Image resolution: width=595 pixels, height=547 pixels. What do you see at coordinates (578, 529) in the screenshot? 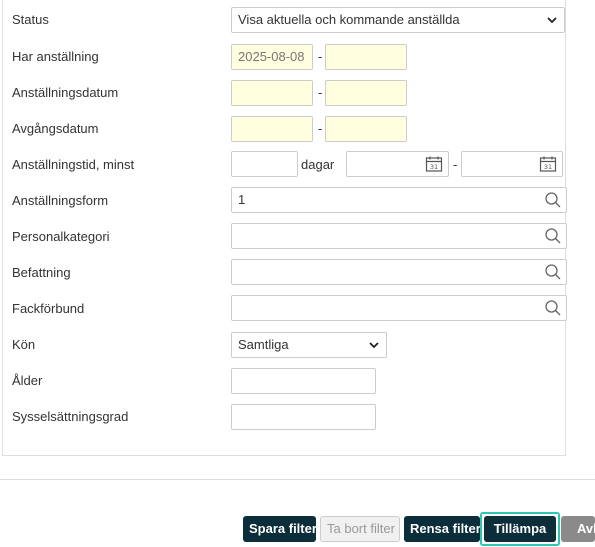
I see `cancel-button: Avbryt` at bounding box center [578, 529].